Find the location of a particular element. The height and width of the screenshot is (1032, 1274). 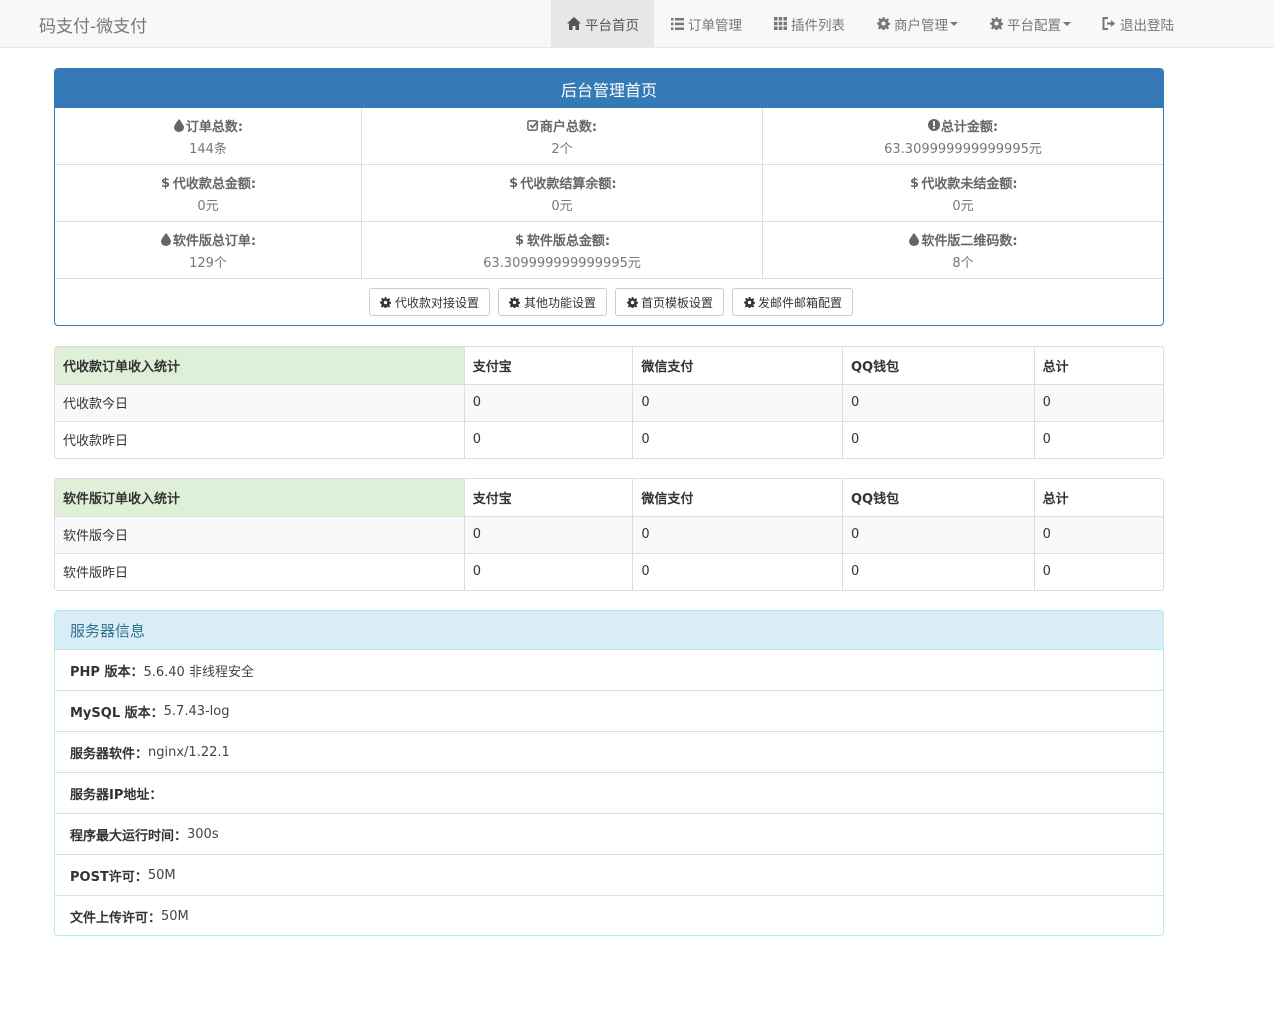

nav-item-plugins: 插件列表 is located at coordinates (808, 23).